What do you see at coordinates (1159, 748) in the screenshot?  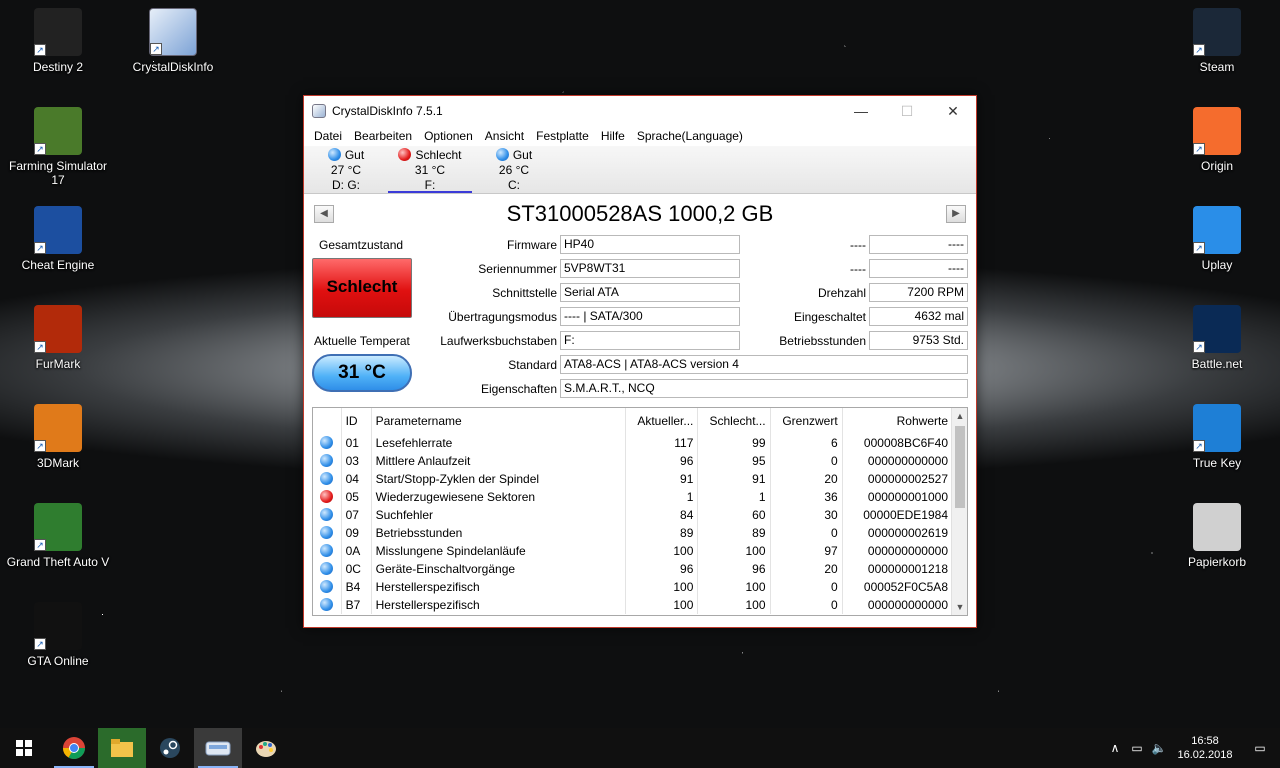 I see `volume-icon: 🔈` at bounding box center [1159, 748].